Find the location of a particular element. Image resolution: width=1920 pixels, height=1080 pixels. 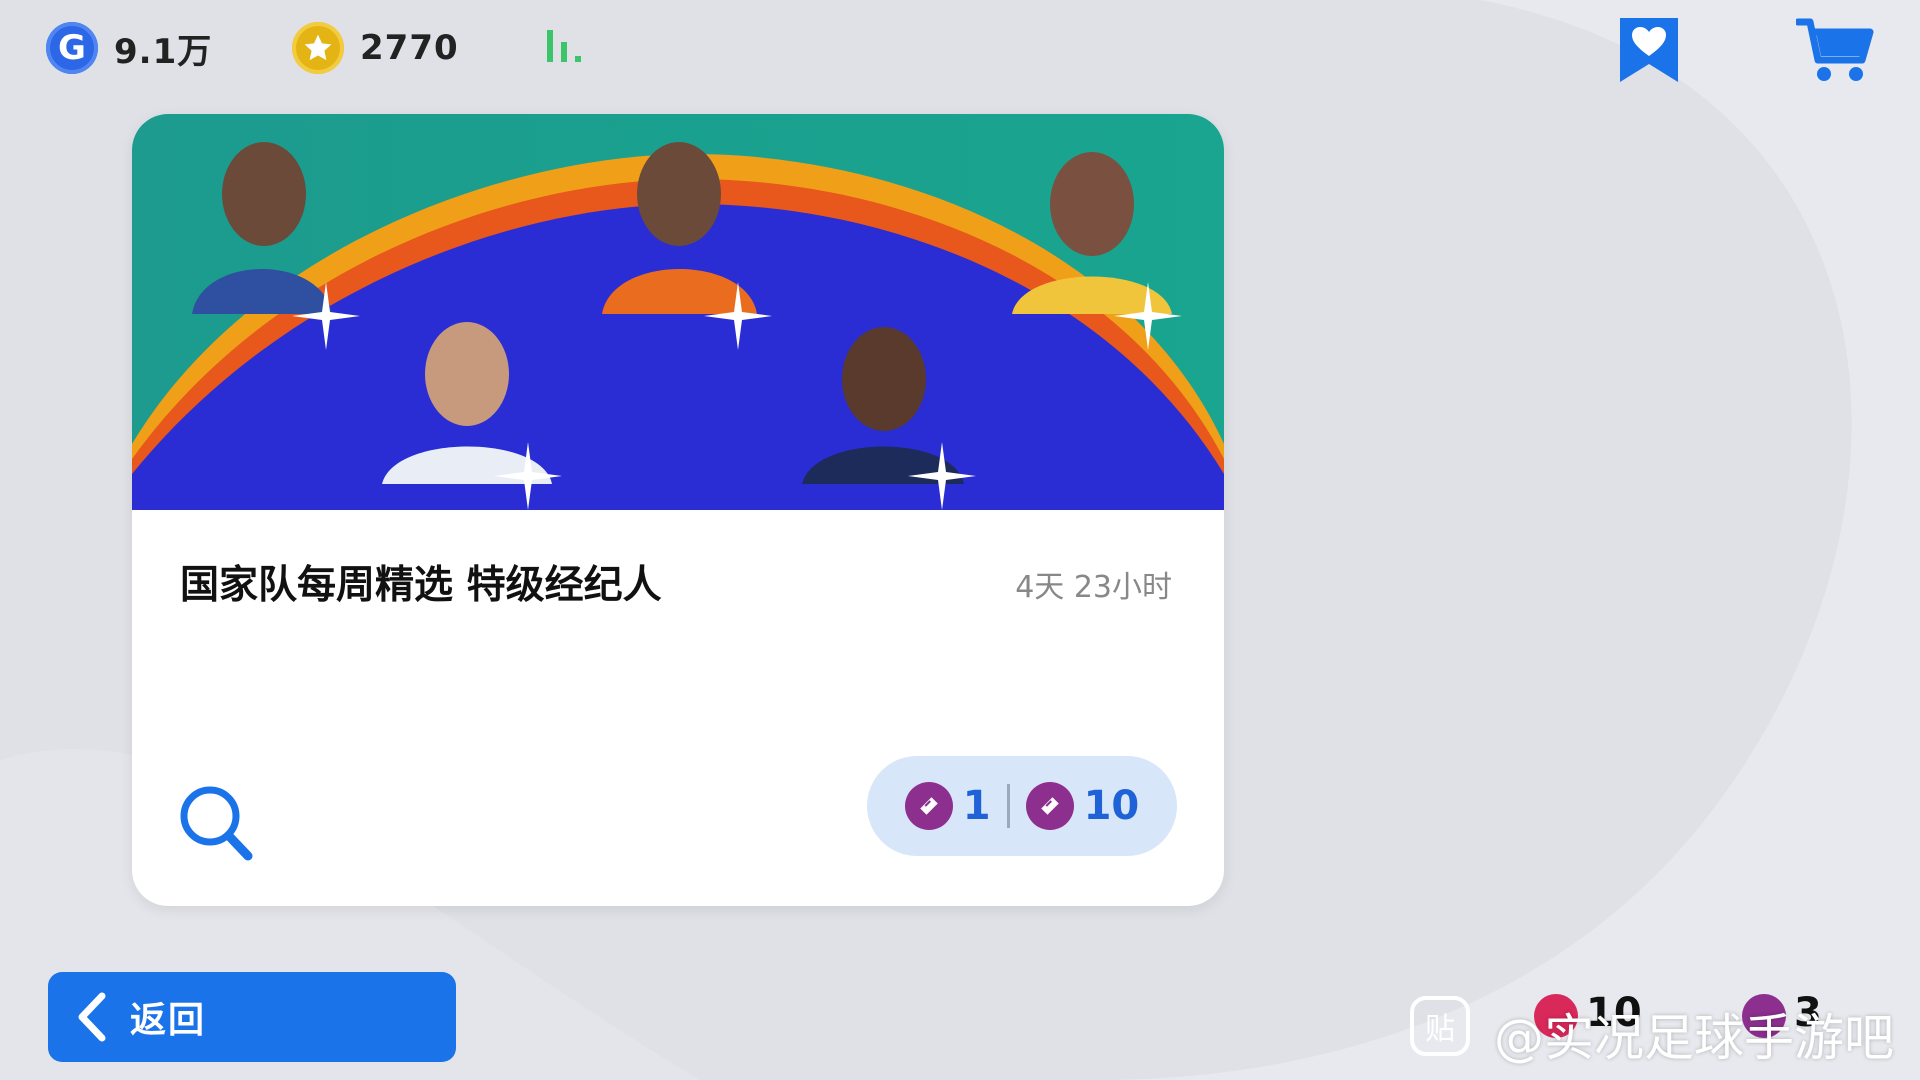

gp-amount: 9.1万 is located at coordinates (163, 51).